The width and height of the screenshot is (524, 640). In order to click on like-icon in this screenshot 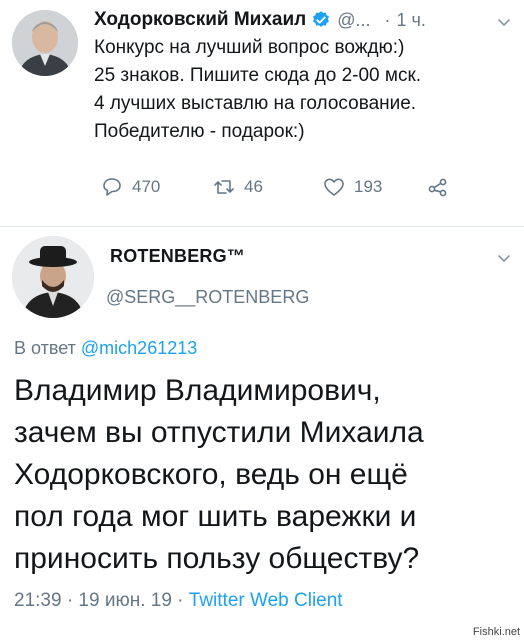, I will do `click(334, 187)`.